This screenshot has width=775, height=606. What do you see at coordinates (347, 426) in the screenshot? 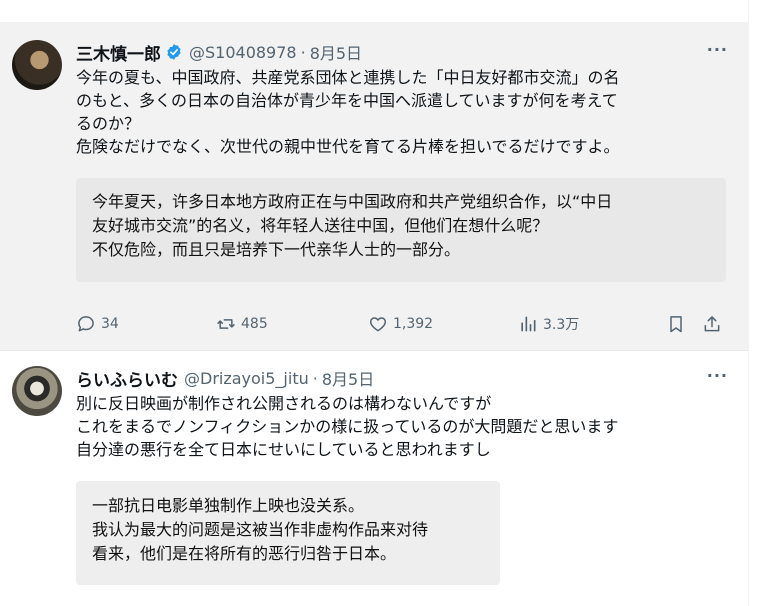
I see `post-text-line: これをまるでノンフィクションかの様に扱っているのが大問題だと思います` at bounding box center [347, 426].